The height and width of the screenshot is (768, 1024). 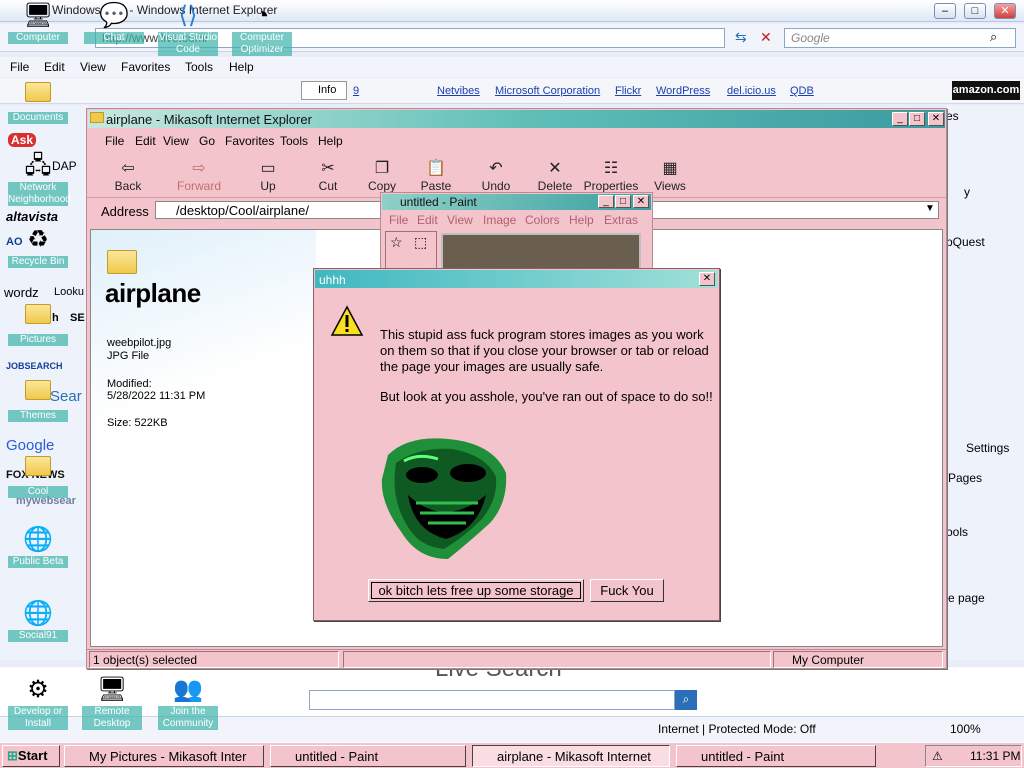 I want to click on menu-help: Help, so click(x=241, y=67).